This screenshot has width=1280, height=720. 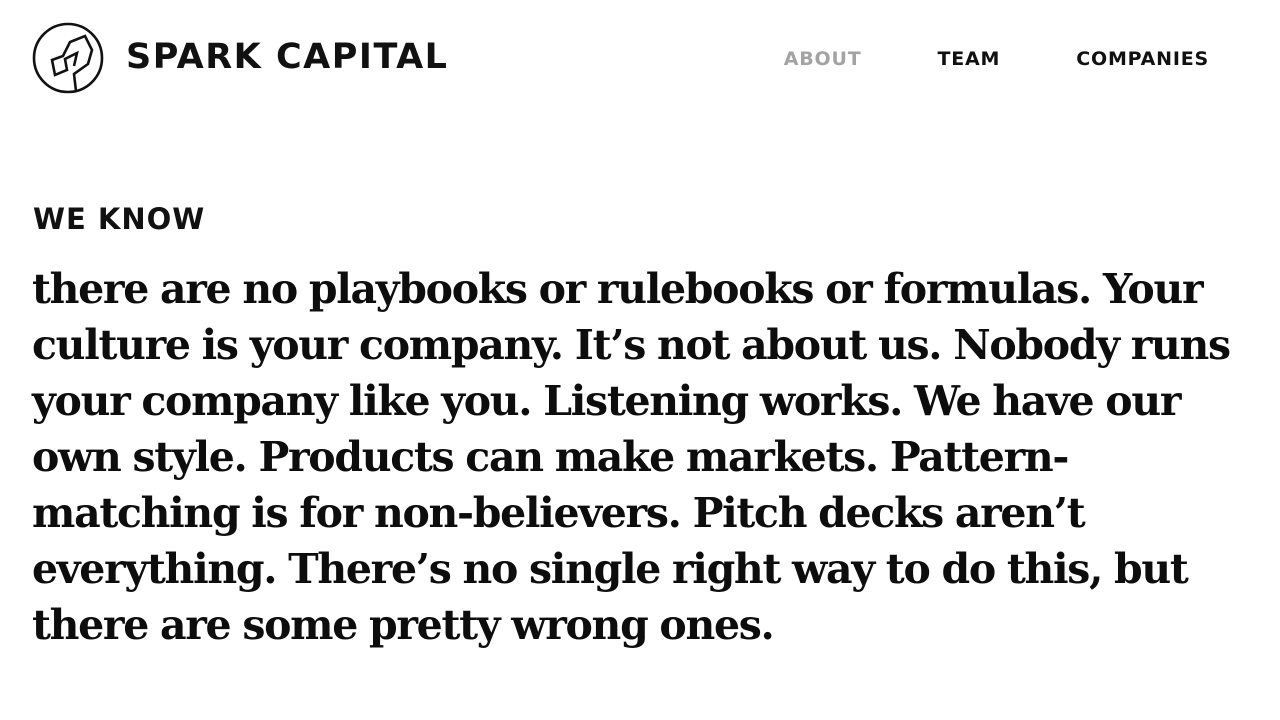 I want to click on home-logo-link: SPARK CAPITAL, so click(x=240, y=58).